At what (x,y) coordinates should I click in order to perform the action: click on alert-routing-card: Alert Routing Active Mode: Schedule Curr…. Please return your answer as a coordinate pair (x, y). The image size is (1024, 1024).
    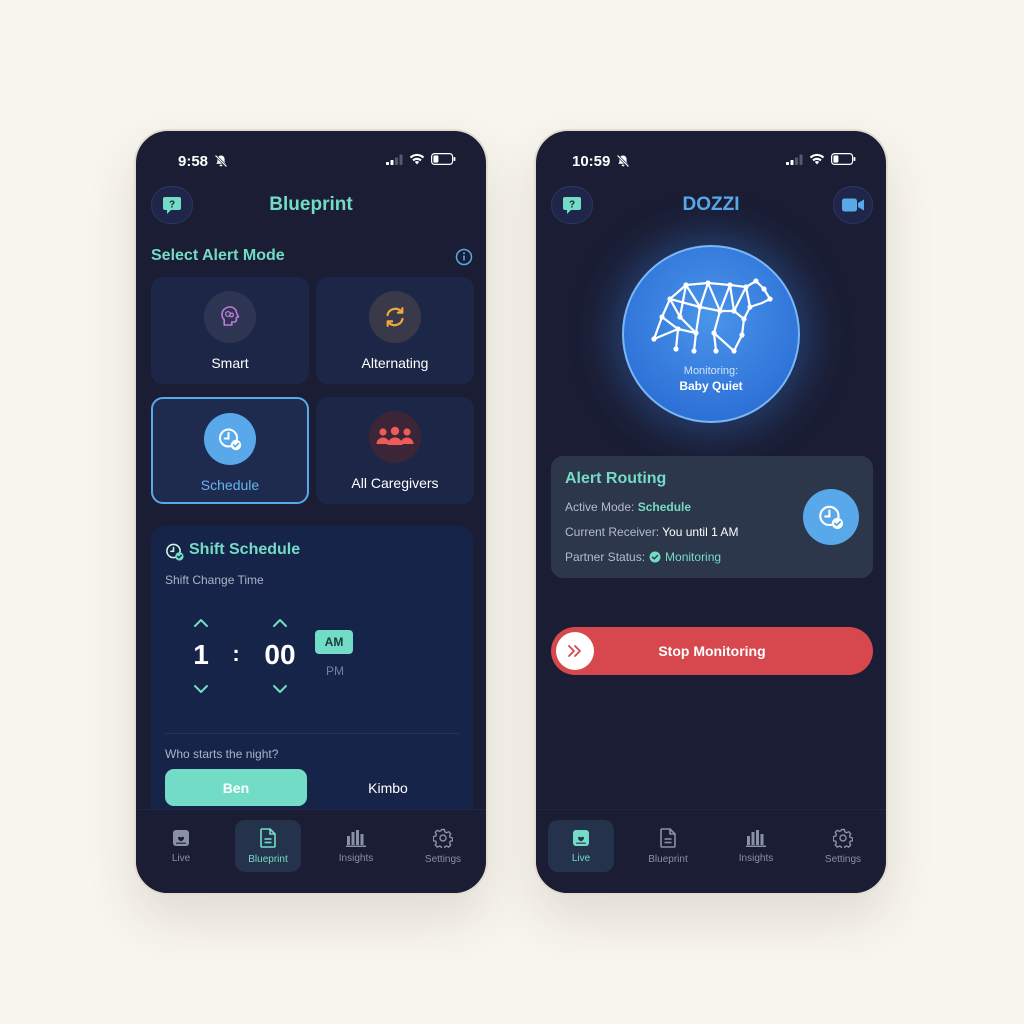
    Looking at the image, I should click on (712, 517).